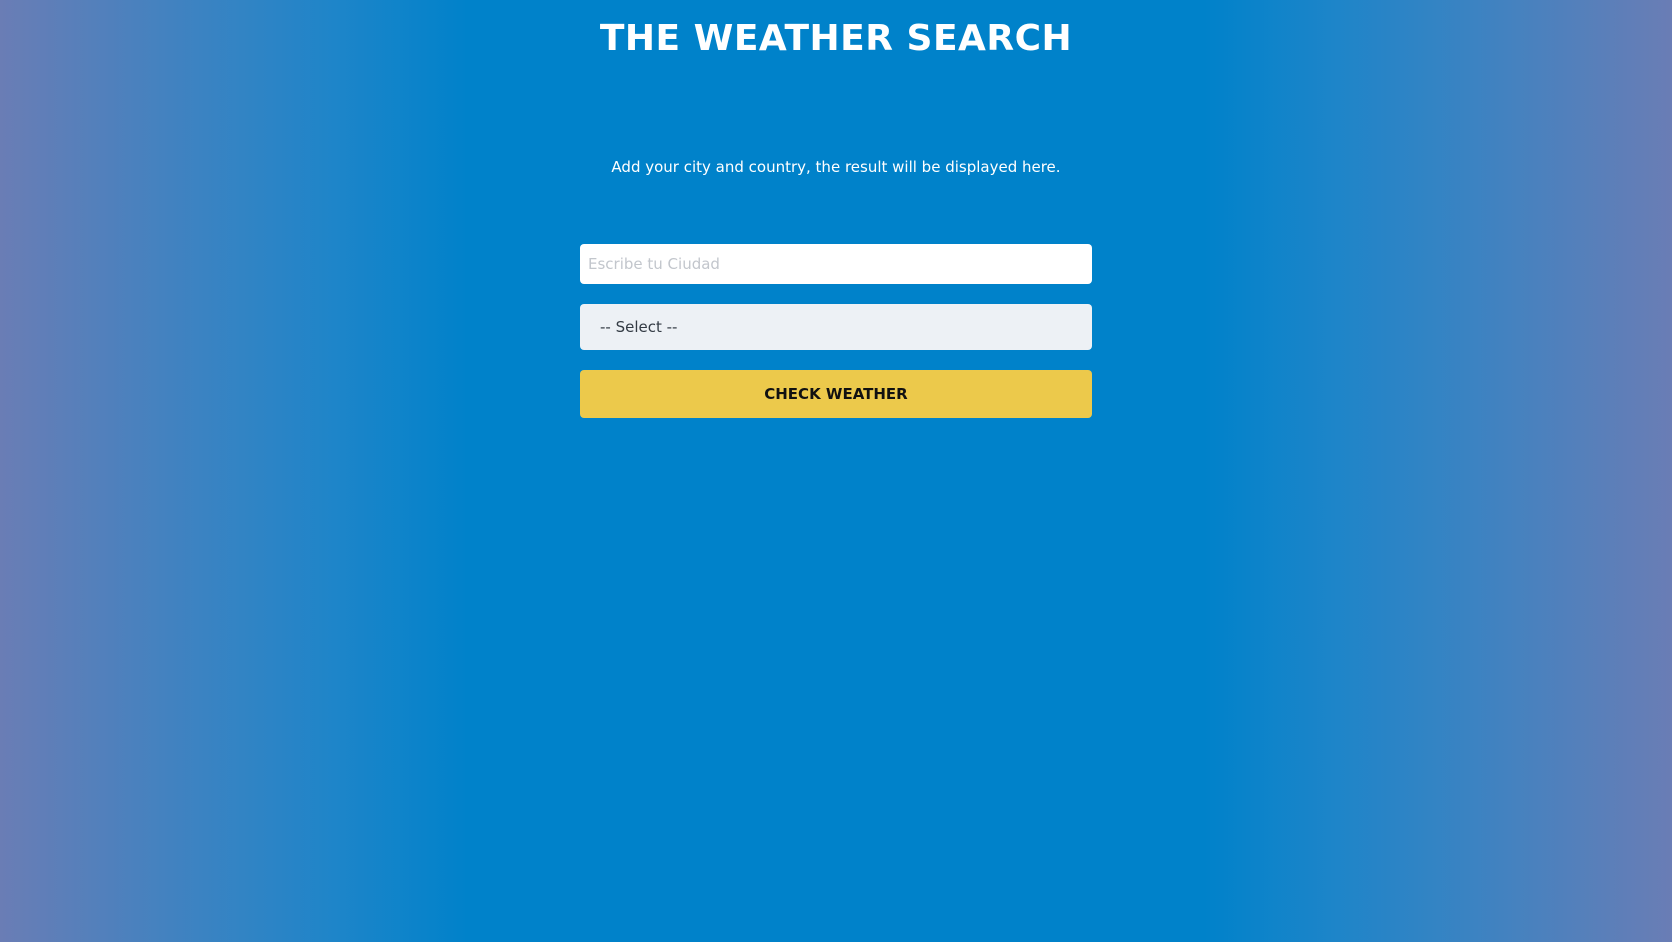 The width and height of the screenshot is (1672, 942). What do you see at coordinates (836, 264) in the screenshot?
I see `city-input` at bounding box center [836, 264].